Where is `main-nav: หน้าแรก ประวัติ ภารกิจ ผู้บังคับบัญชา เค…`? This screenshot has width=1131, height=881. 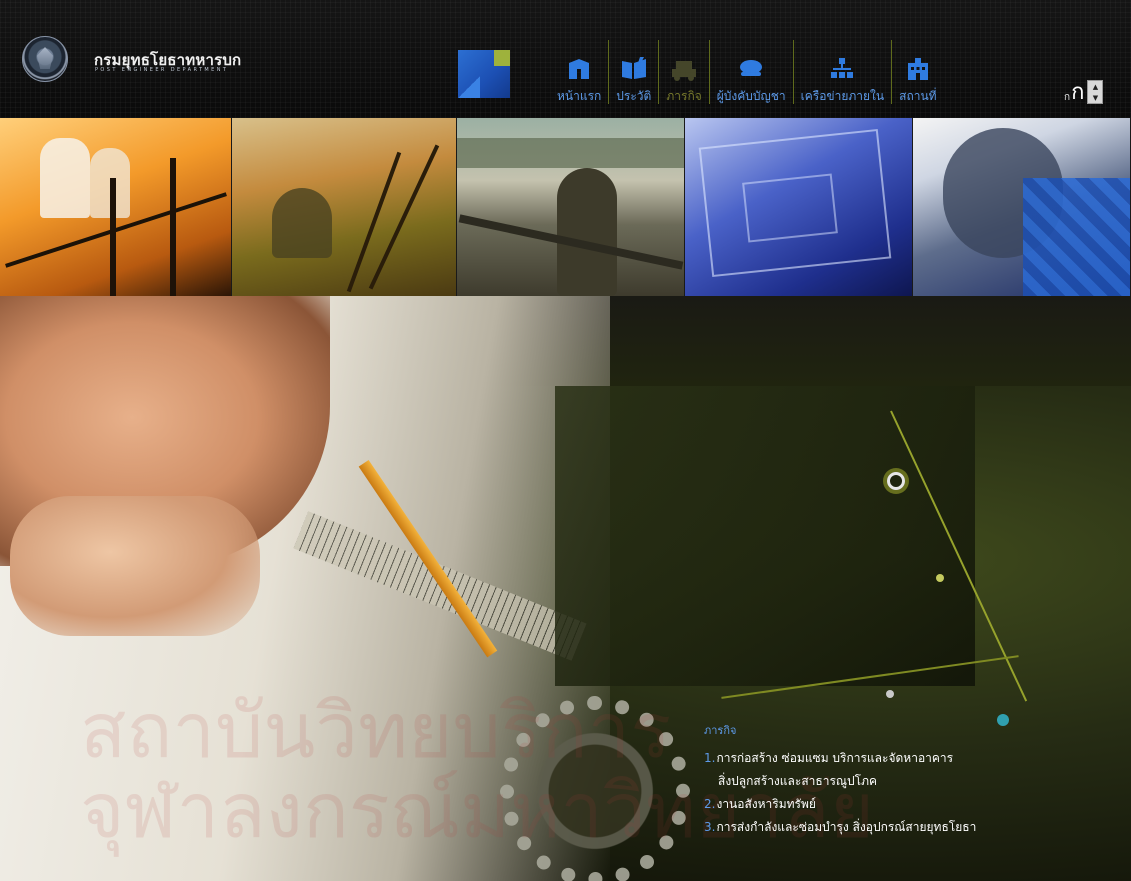 main-nav: หน้าแรก ประวัติ ภารกิจ ผู้บังคับบัญชา เค… is located at coordinates (748, 72).